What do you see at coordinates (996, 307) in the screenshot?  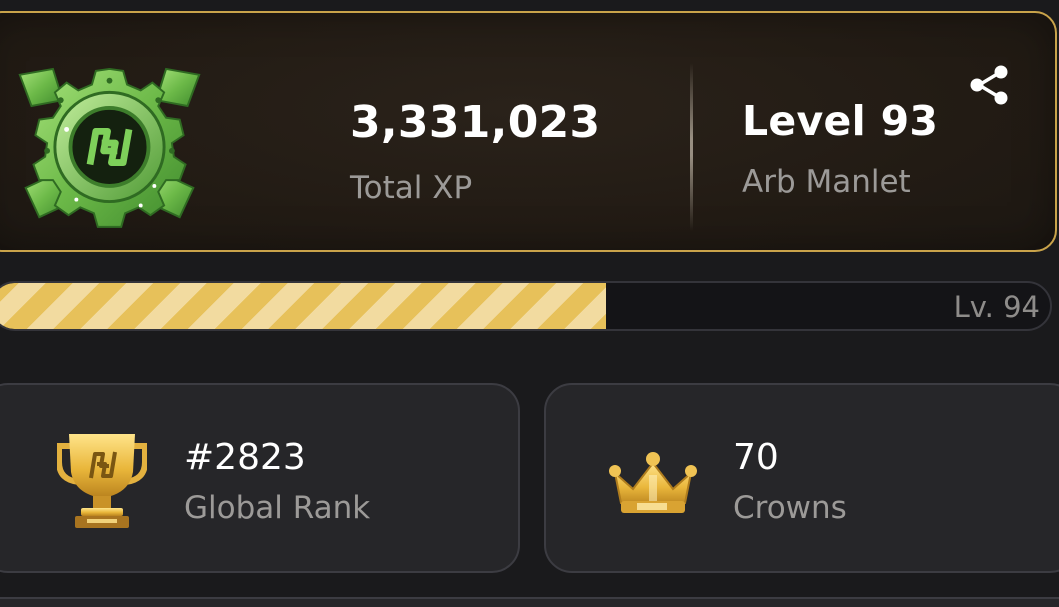 I see `next-level-label: Lv. 94` at bounding box center [996, 307].